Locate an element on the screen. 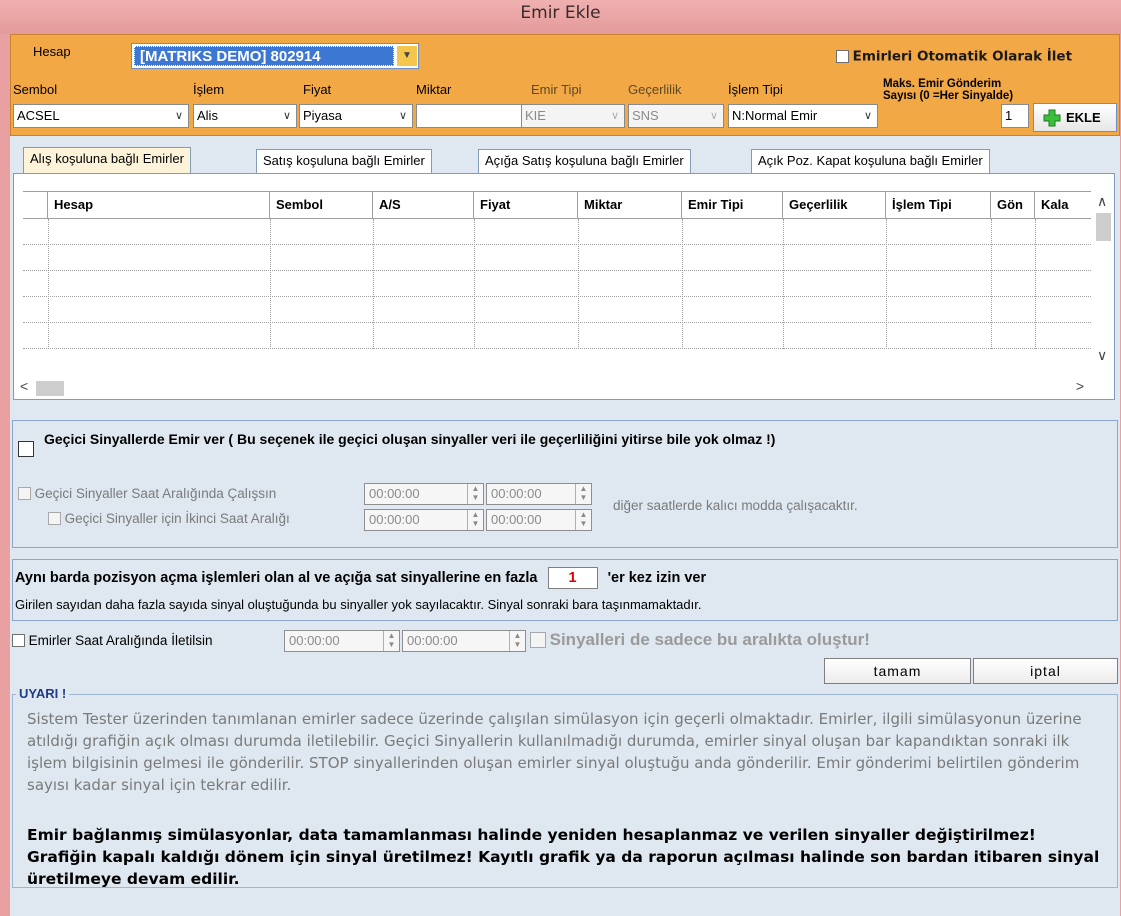  sembol-select: ACSEL ∨ is located at coordinates (101, 116).